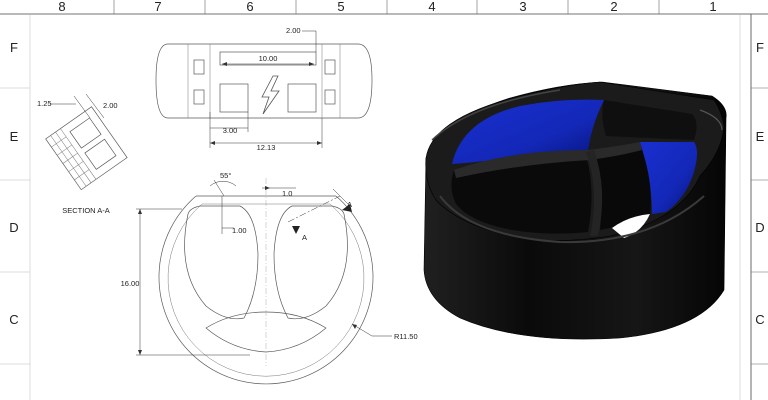 The width and height of the screenshot is (768, 400). Describe the element at coordinates (130, 283) in the screenshot. I see `dim-front-16: 16.00` at that location.